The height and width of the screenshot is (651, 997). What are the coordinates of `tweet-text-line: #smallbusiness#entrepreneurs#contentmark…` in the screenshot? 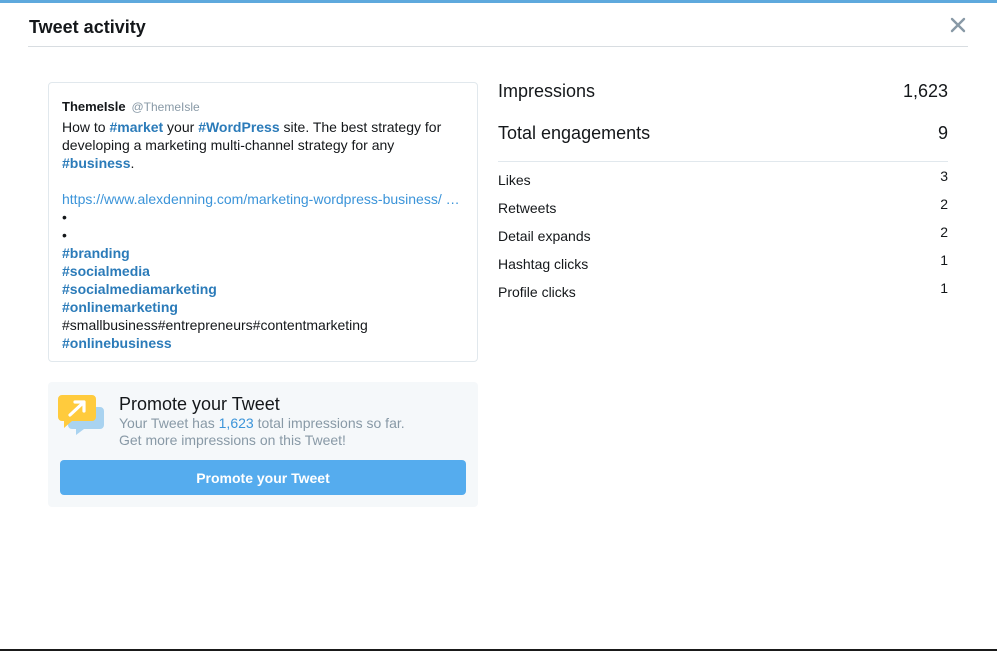 It's located at (215, 325).